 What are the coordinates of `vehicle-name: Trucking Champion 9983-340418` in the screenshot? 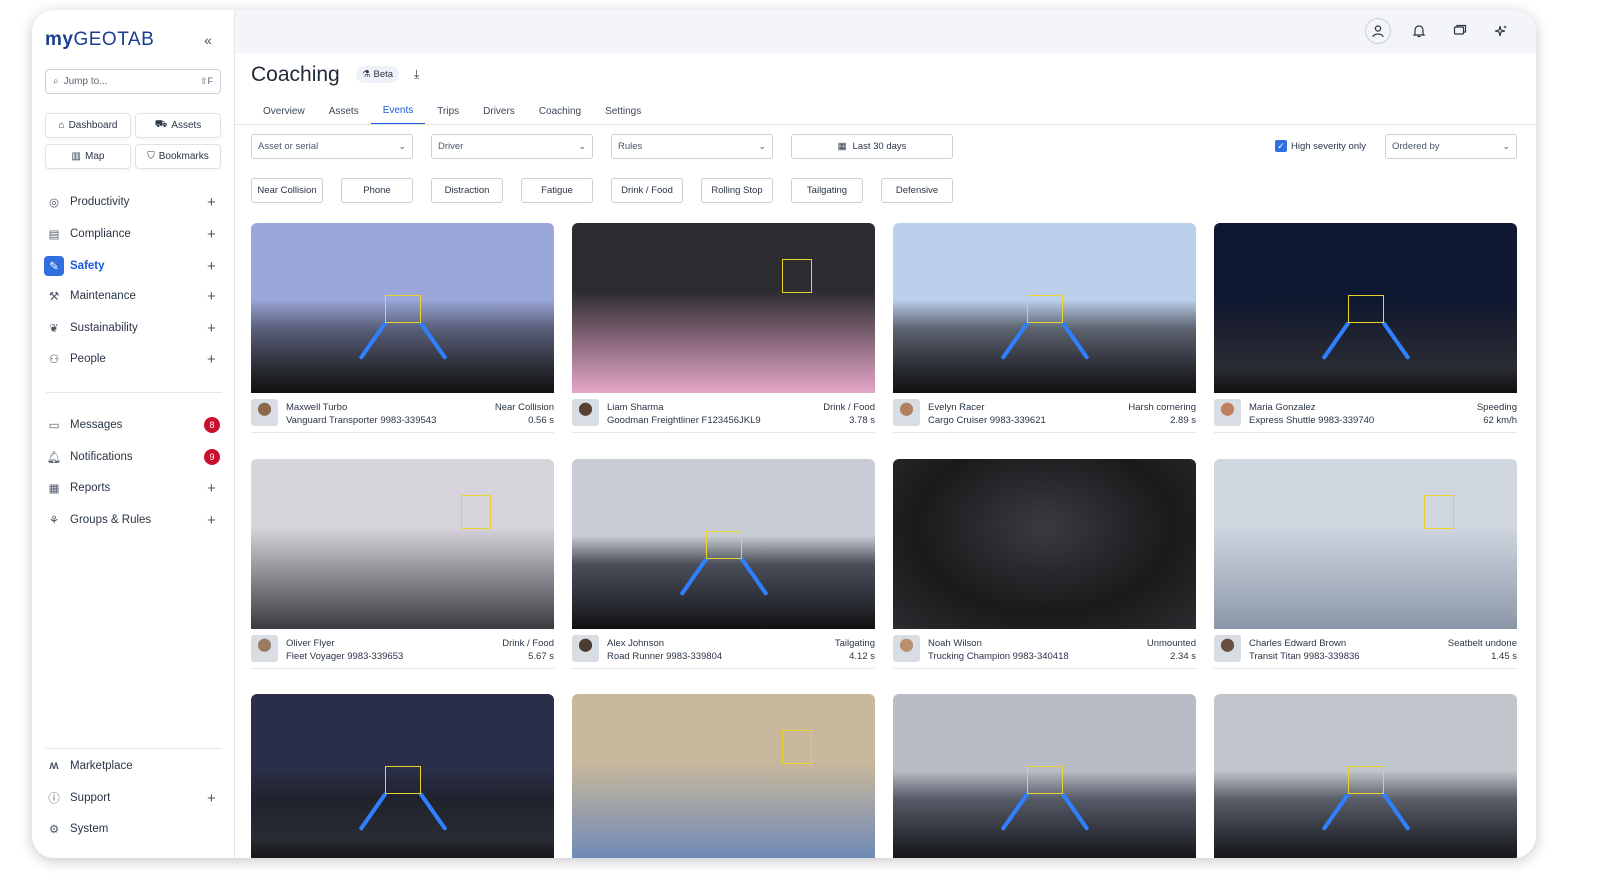 It's located at (998, 656).